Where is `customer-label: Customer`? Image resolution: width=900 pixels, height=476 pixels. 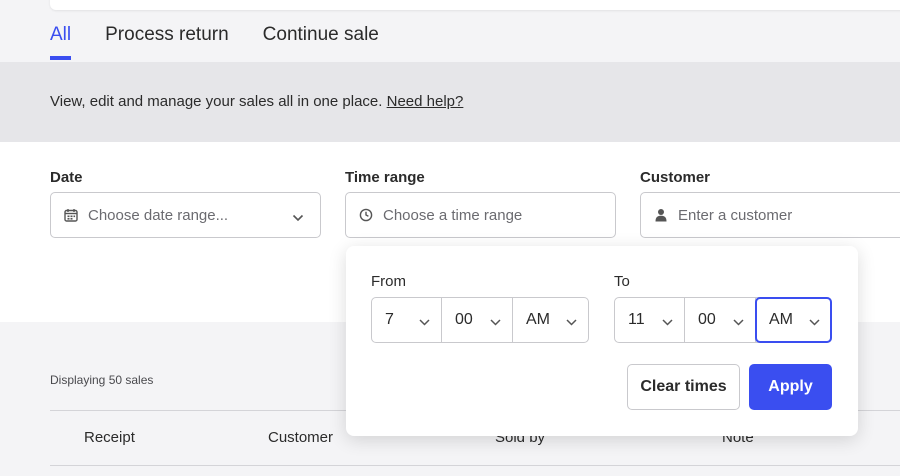 customer-label: Customer is located at coordinates (675, 177).